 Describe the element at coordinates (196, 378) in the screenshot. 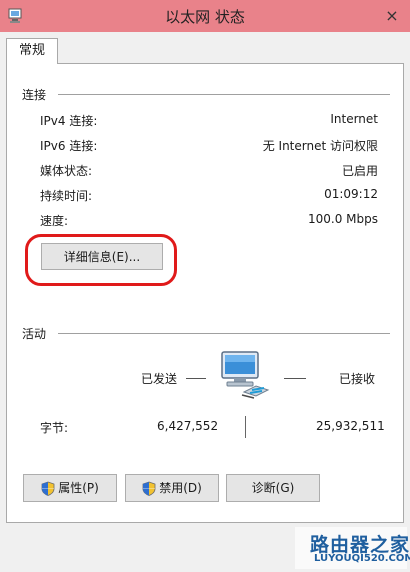

I see `sent-dash` at that location.